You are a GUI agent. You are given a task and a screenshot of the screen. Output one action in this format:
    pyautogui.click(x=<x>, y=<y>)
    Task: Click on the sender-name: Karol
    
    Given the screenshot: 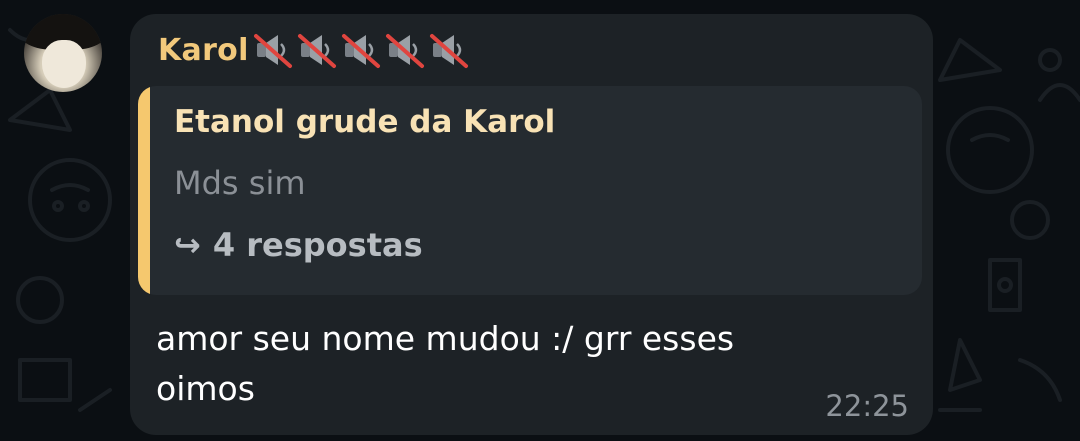 What is the action you would take?
    pyautogui.click(x=203, y=50)
    